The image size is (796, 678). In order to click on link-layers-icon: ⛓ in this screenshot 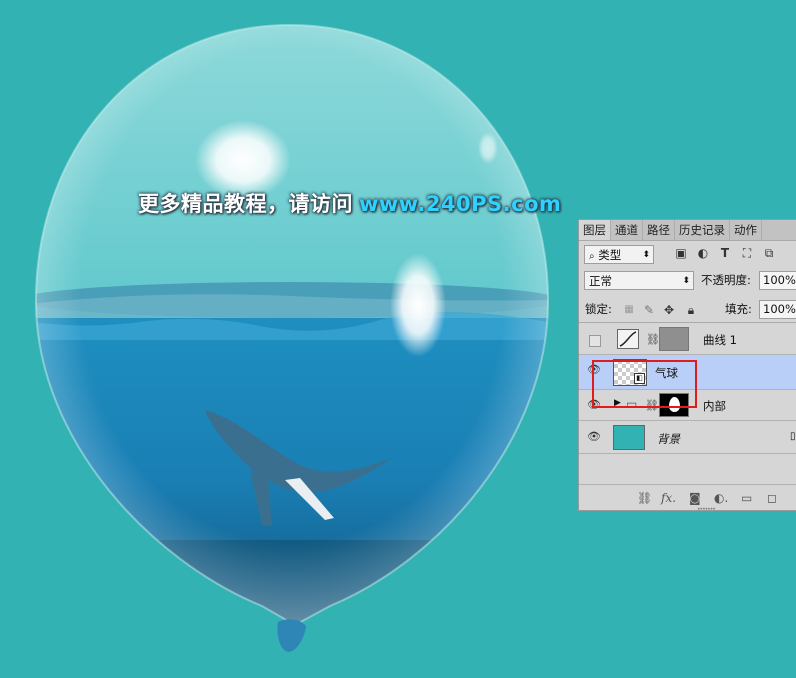, I will do `click(644, 498)`.